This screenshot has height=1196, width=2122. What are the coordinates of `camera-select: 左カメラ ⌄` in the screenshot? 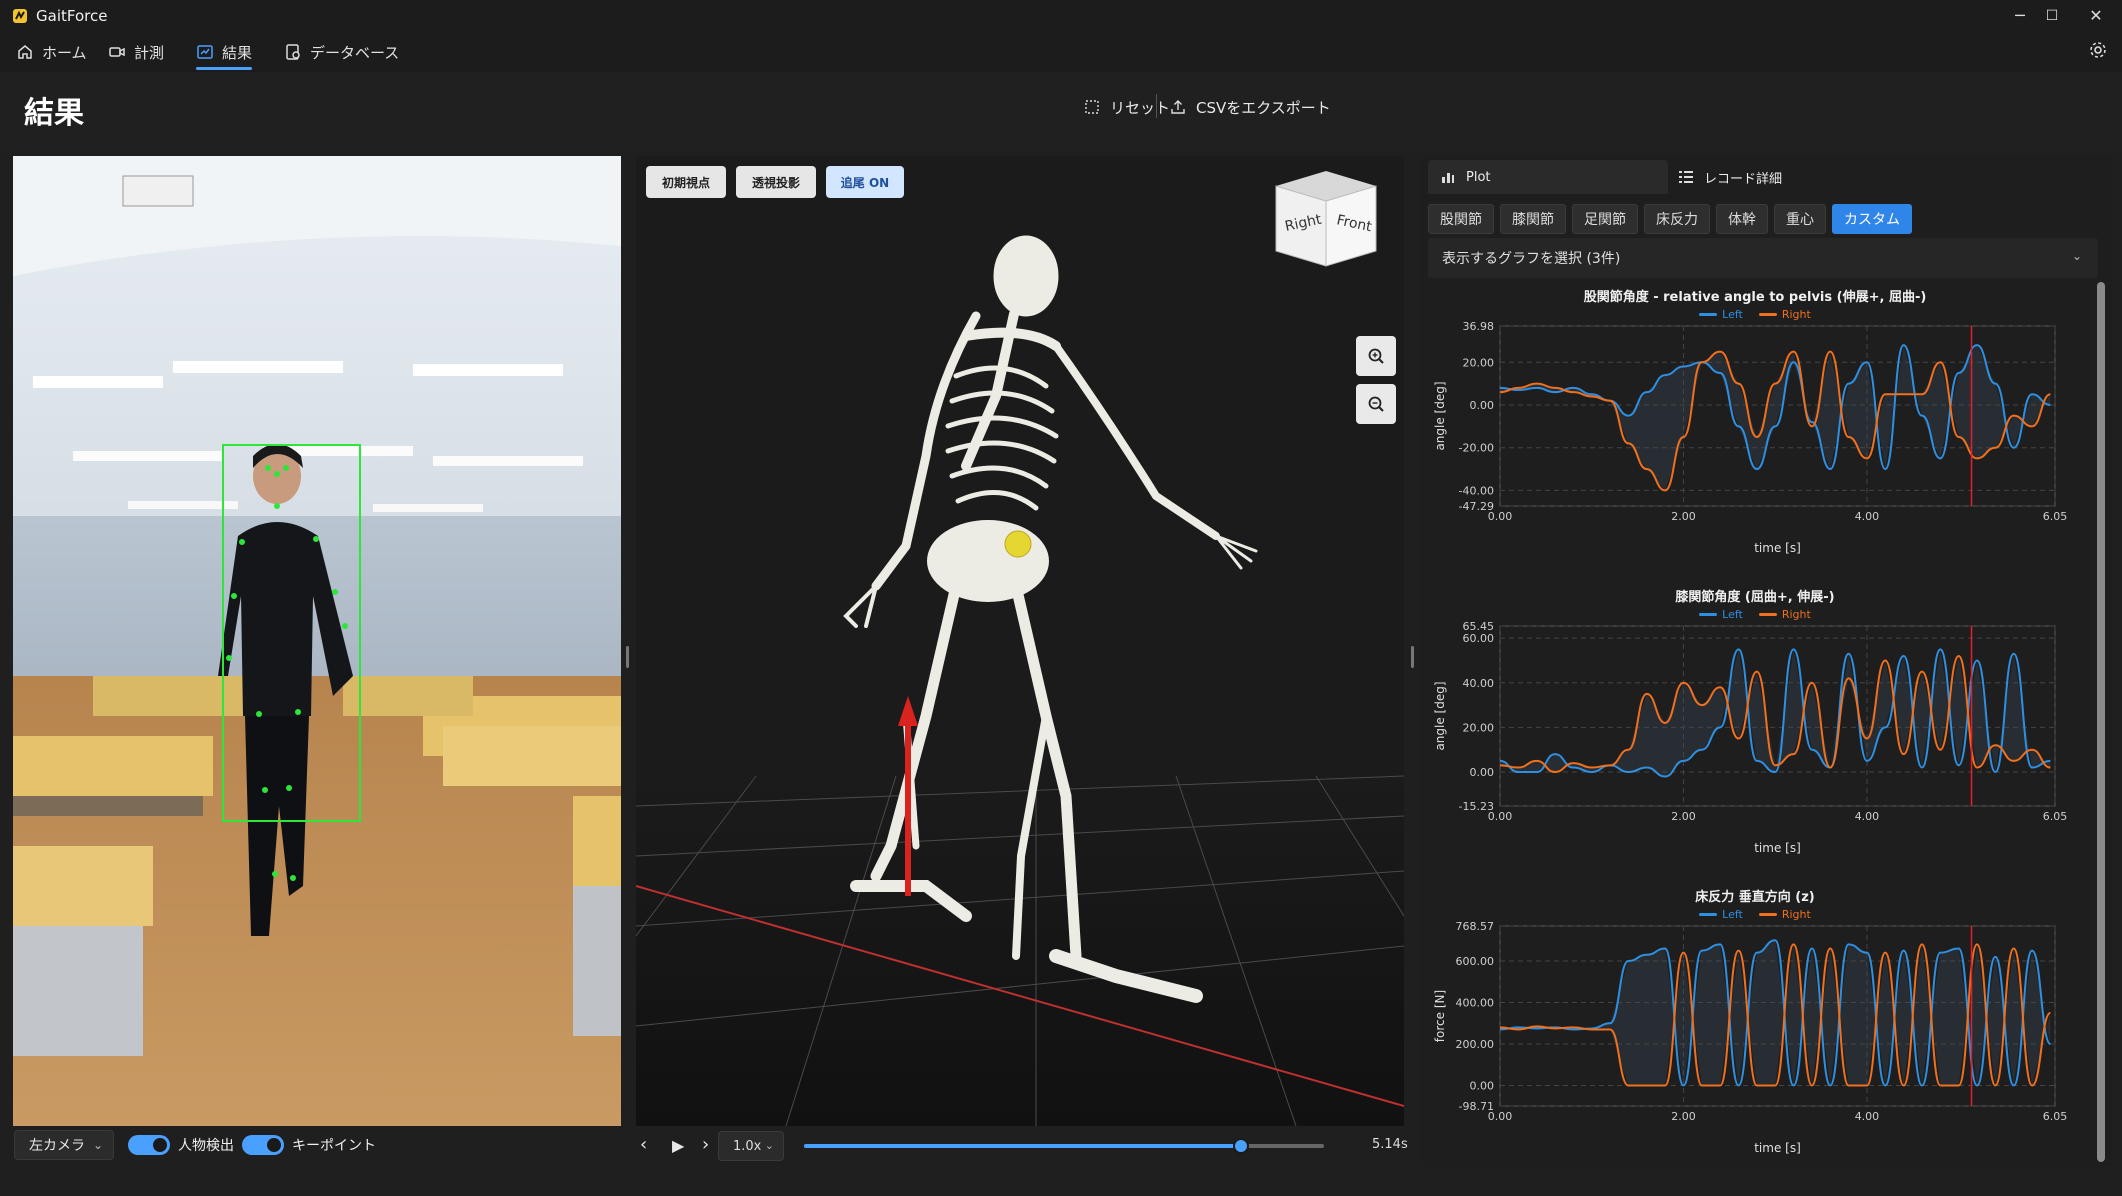 It's located at (64, 1145).